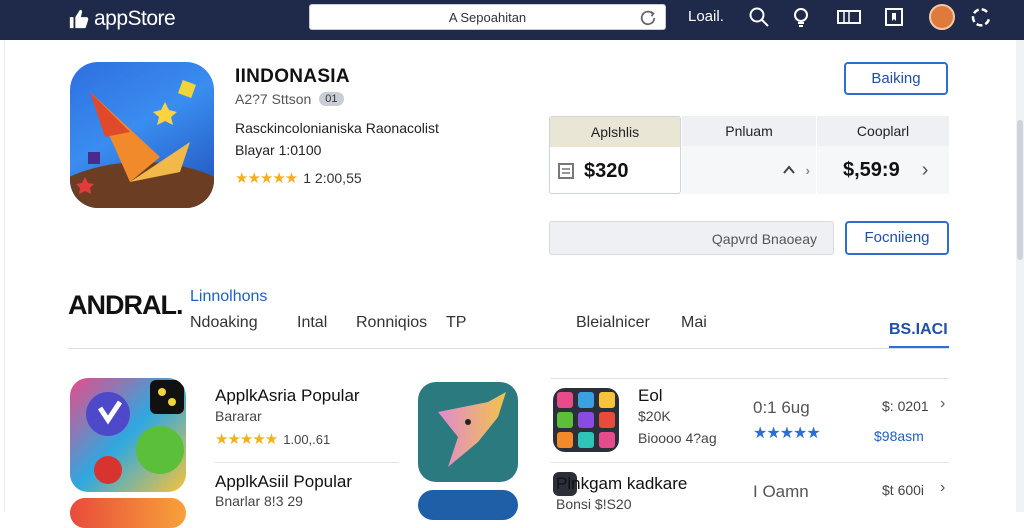 This screenshot has width=1024, height=528. I want to click on list-item-title: ApplkAsiil Popular, so click(283, 482).